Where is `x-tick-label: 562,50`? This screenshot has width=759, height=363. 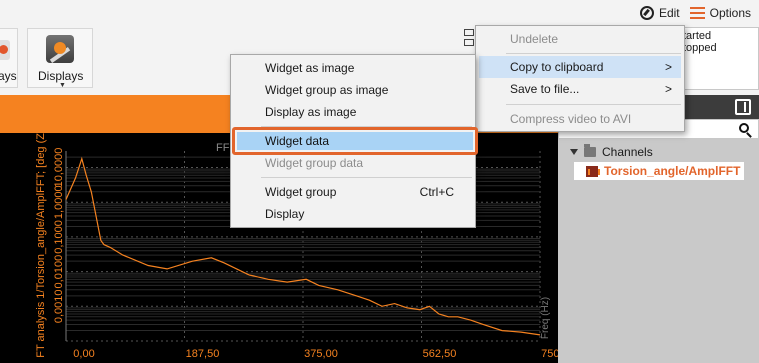 x-tick-label: 562,50 is located at coordinates (440, 354).